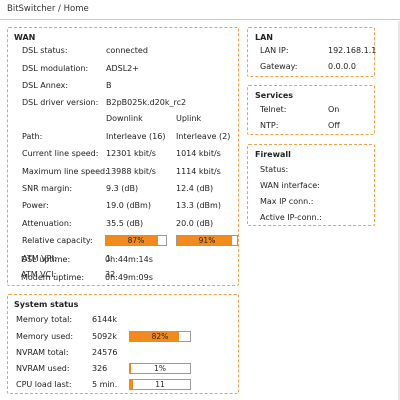 The width and height of the screenshot is (400, 400). I want to click on services-title: Services, so click(274, 95).